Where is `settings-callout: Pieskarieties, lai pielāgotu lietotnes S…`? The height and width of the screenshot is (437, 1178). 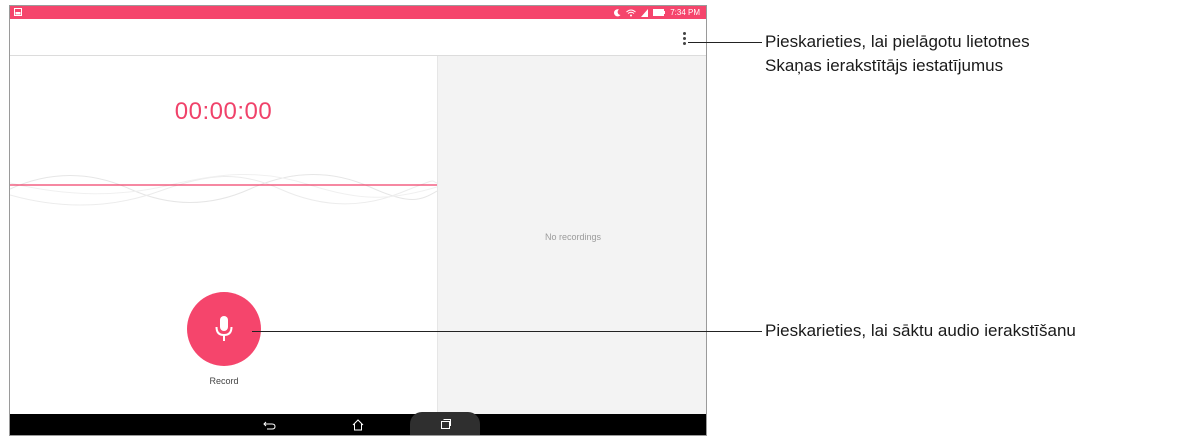 settings-callout: Pieskarieties, lai pielāgotu lietotnes S… is located at coordinates (897, 54).